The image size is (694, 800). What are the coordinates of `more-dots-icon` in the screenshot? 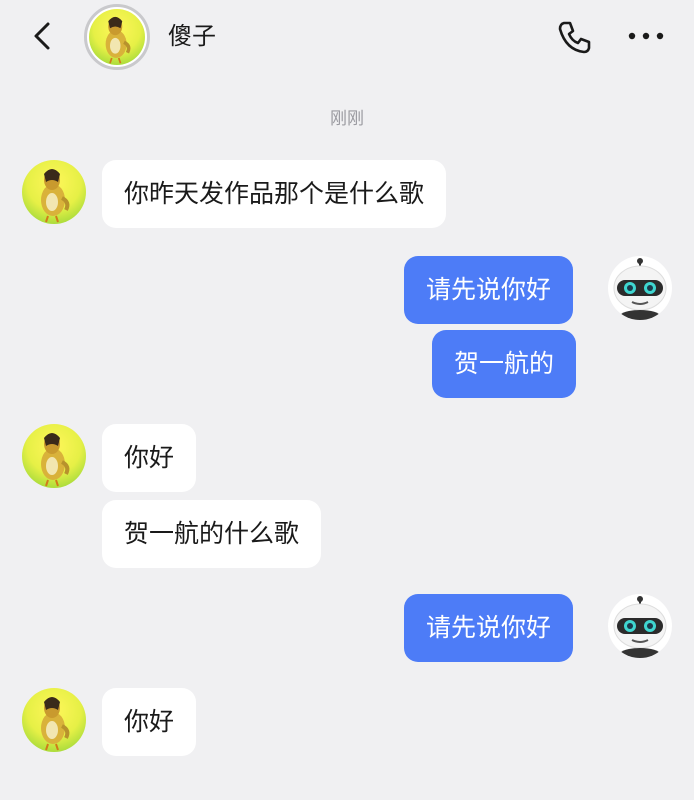 It's located at (646, 36).